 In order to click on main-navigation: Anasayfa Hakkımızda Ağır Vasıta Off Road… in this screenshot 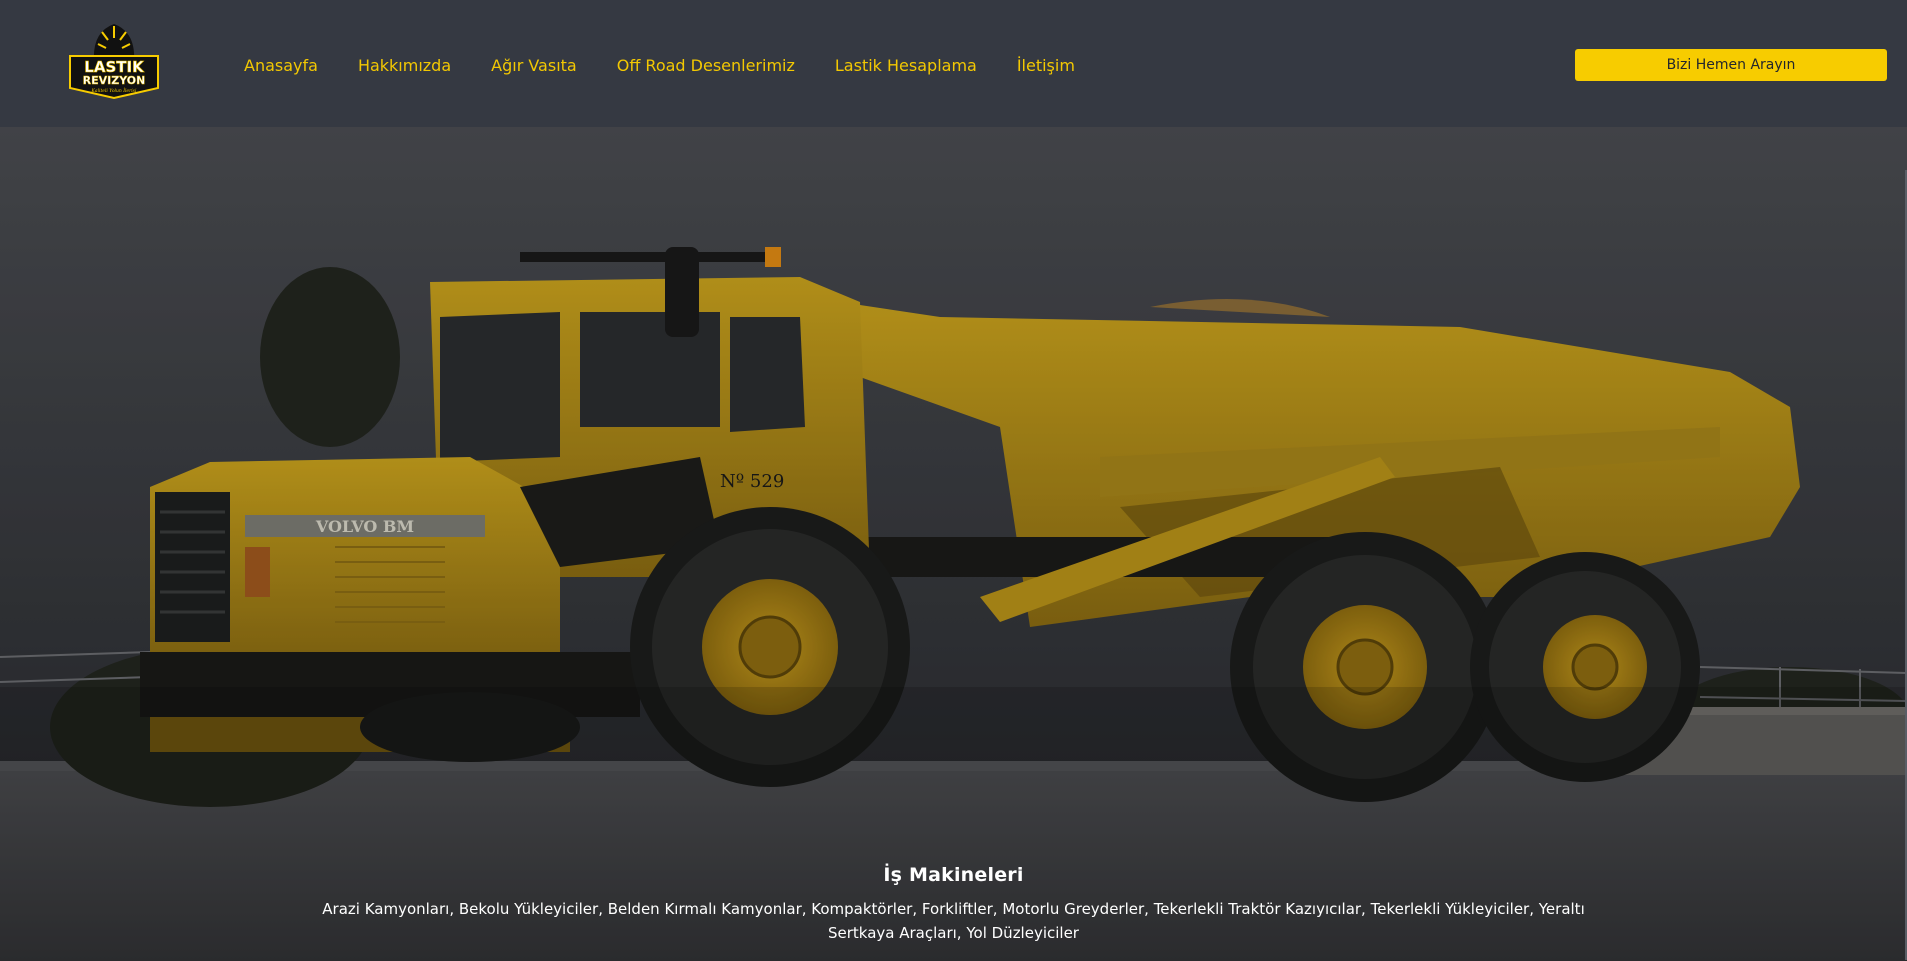, I will do `click(679, 65)`.